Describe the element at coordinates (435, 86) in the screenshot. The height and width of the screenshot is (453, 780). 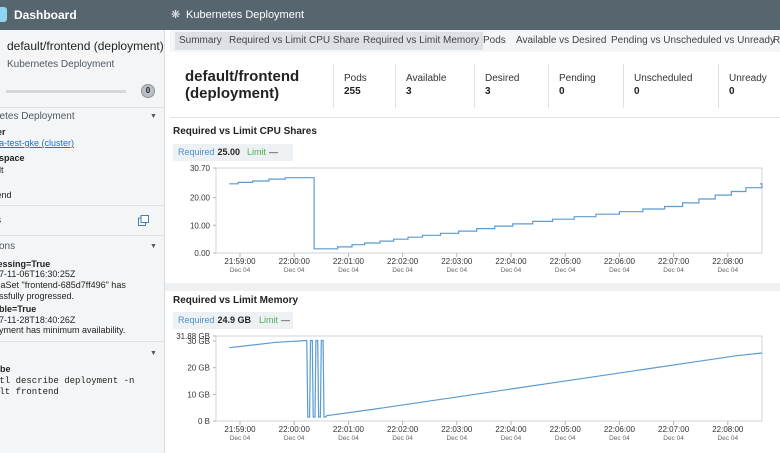
I see `stat-available: Available 3` at that location.